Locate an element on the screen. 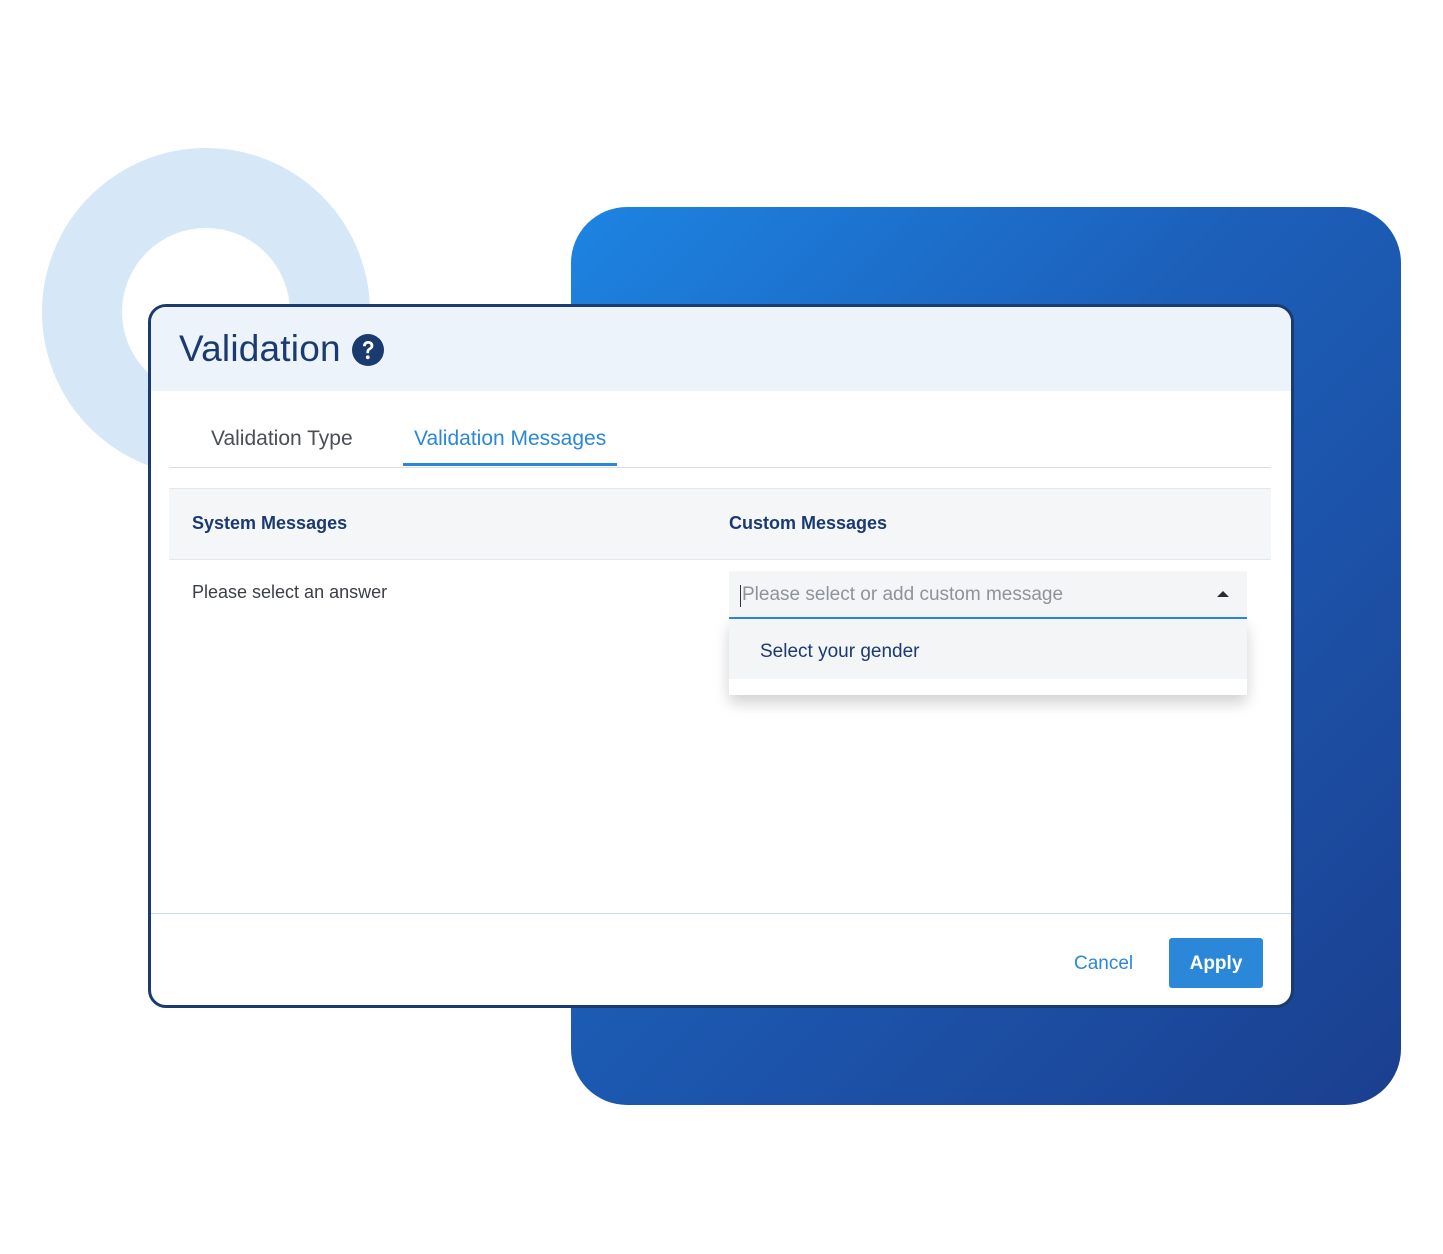 The height and width of the screenshot is (1254, 1443). system-message-text: Please select an answer is located at coordinates (290, 592).